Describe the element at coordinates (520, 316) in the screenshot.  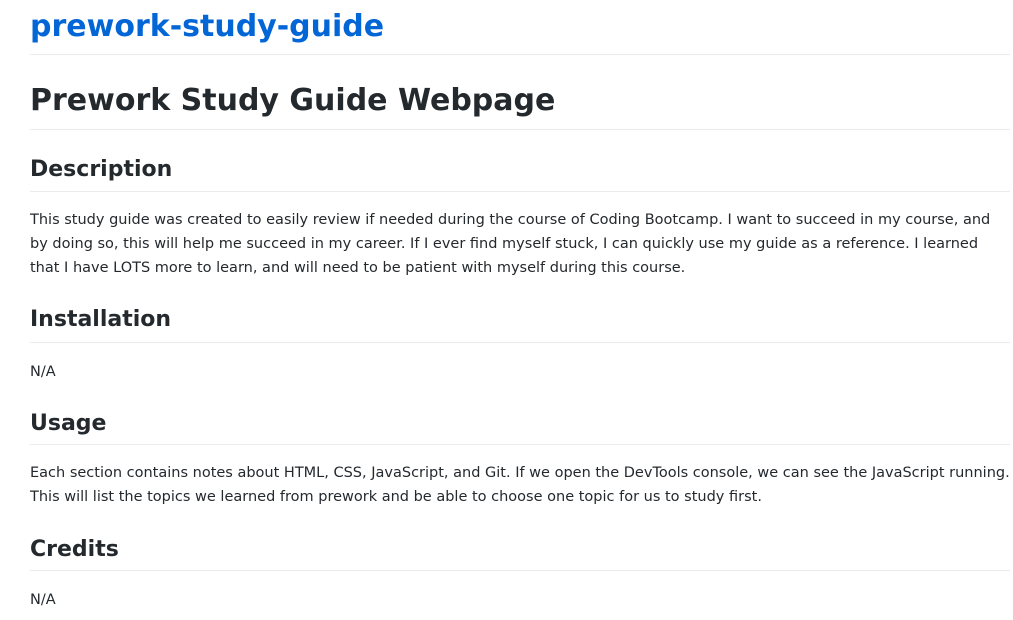
I see `installation-section-header: Installation` at that location.